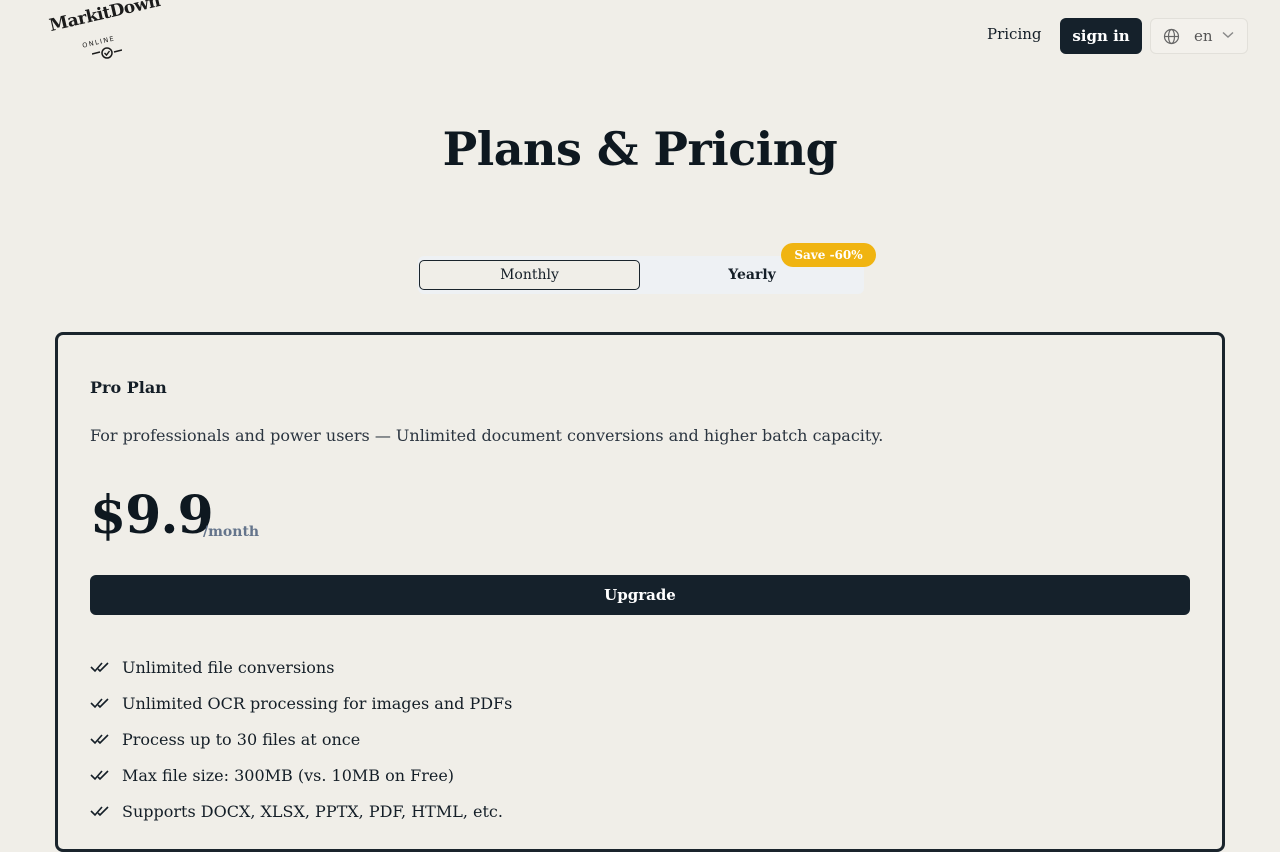 The image size is (1280, 852). I want to click on feature-item: Max file size: 300MB (vs. 10MB on Free), so click(301, 775).